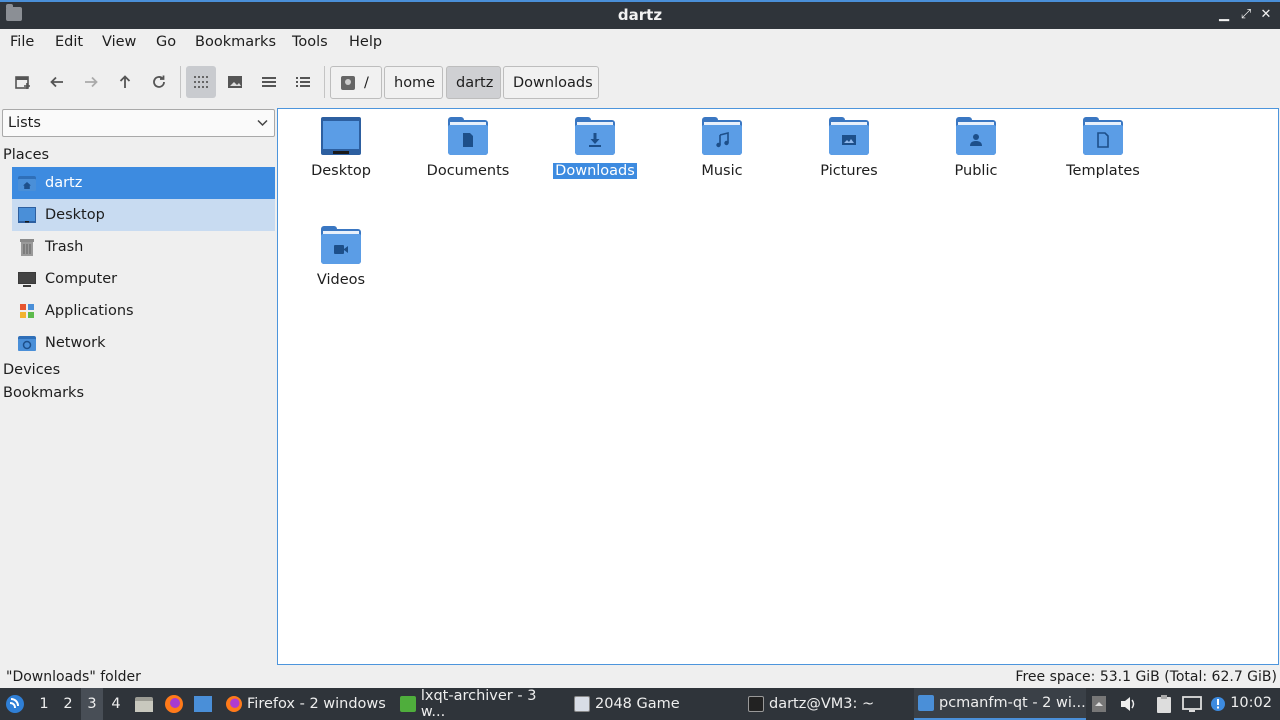 This screenshot has width=1280, height=720. I want to click on file-item-label: Public, so click(976, 171).